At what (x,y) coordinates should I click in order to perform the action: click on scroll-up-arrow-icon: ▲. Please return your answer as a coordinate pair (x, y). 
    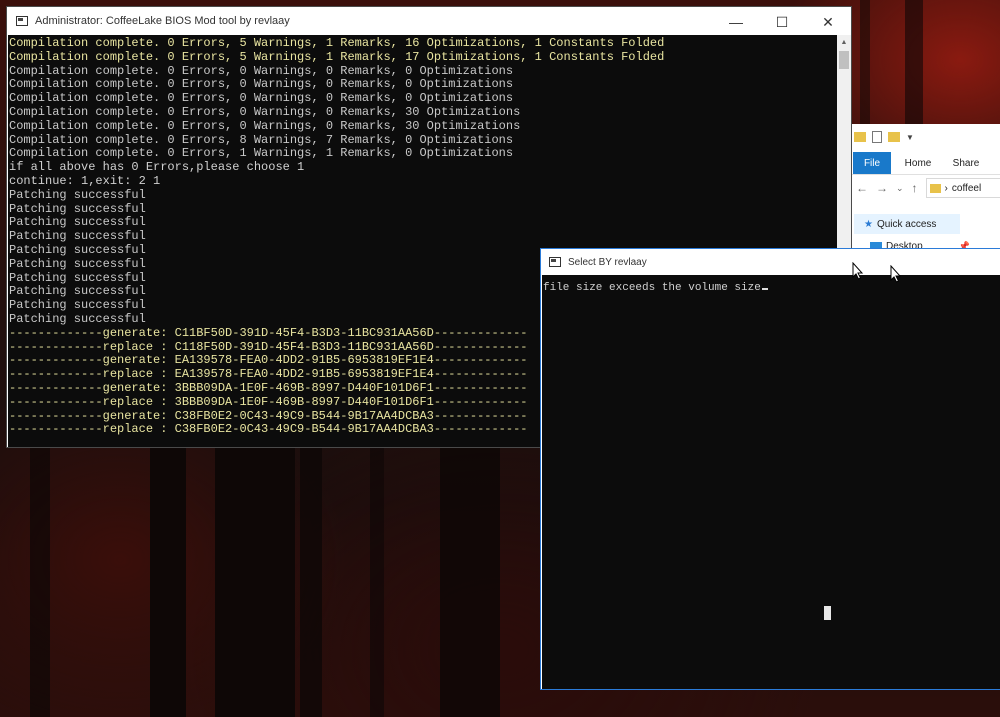
    Looking at the image, I should click on (844, 42).